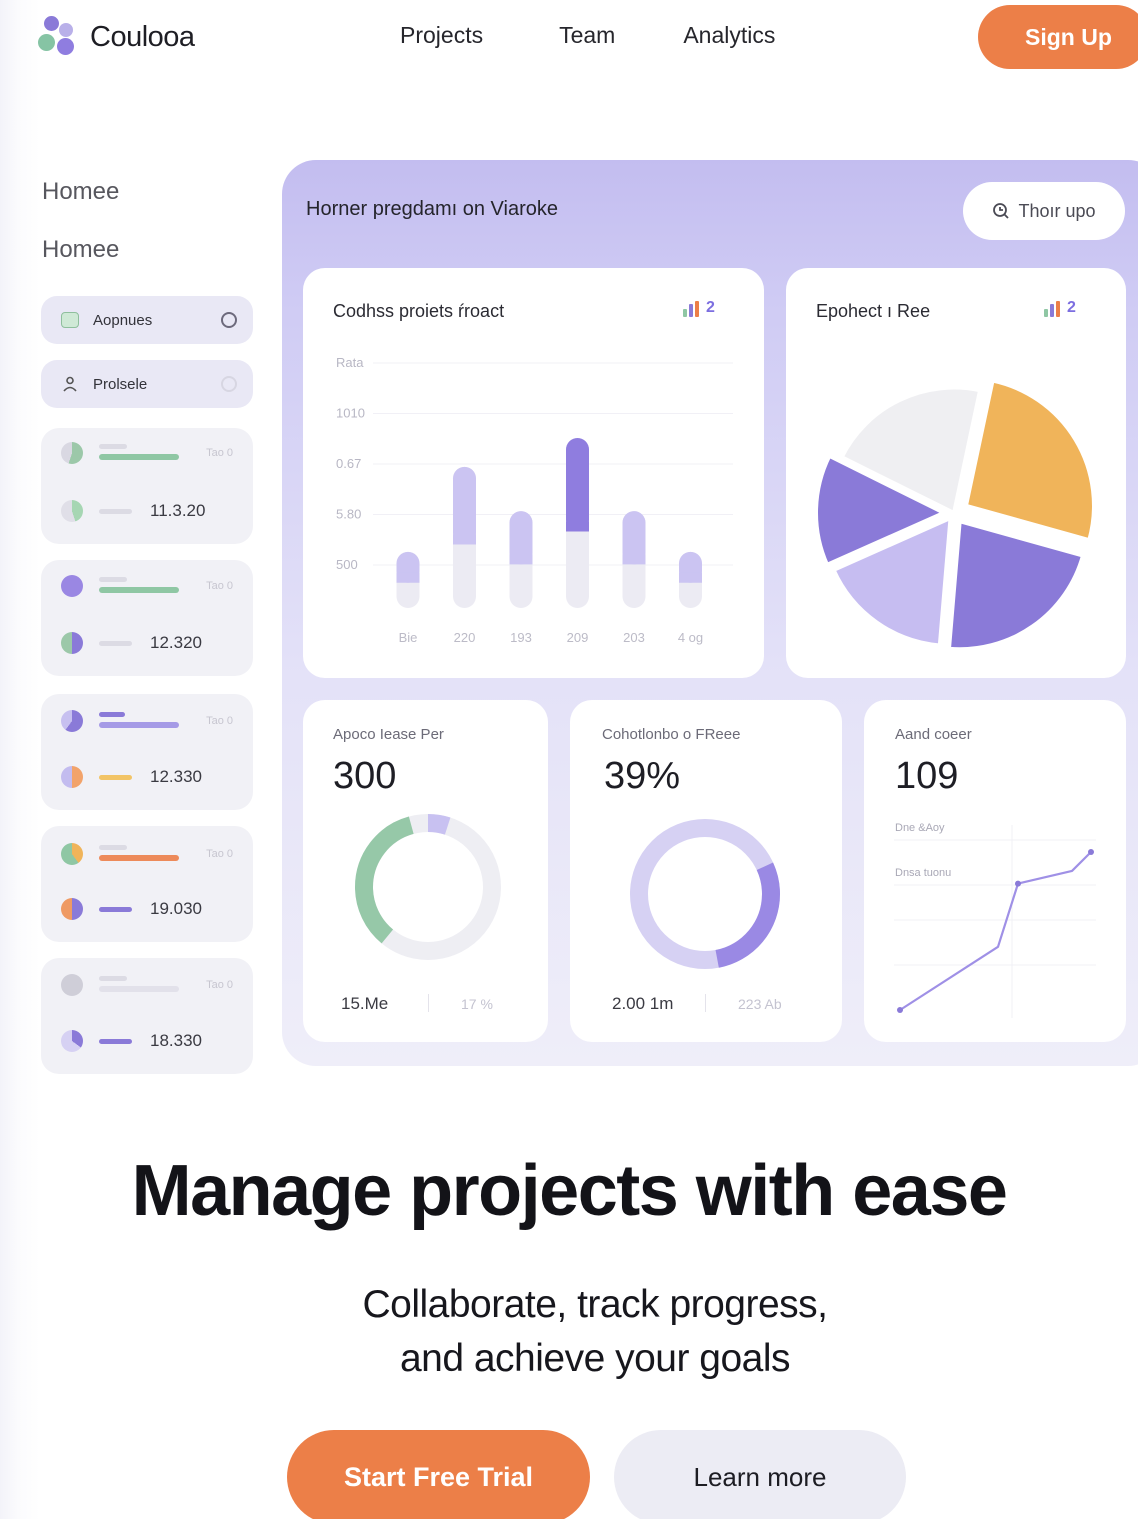  Describe the element at coordinates (595, 1358) in the screenshot. I see `hero-subtitle-line: and achieve your goals` at that location.